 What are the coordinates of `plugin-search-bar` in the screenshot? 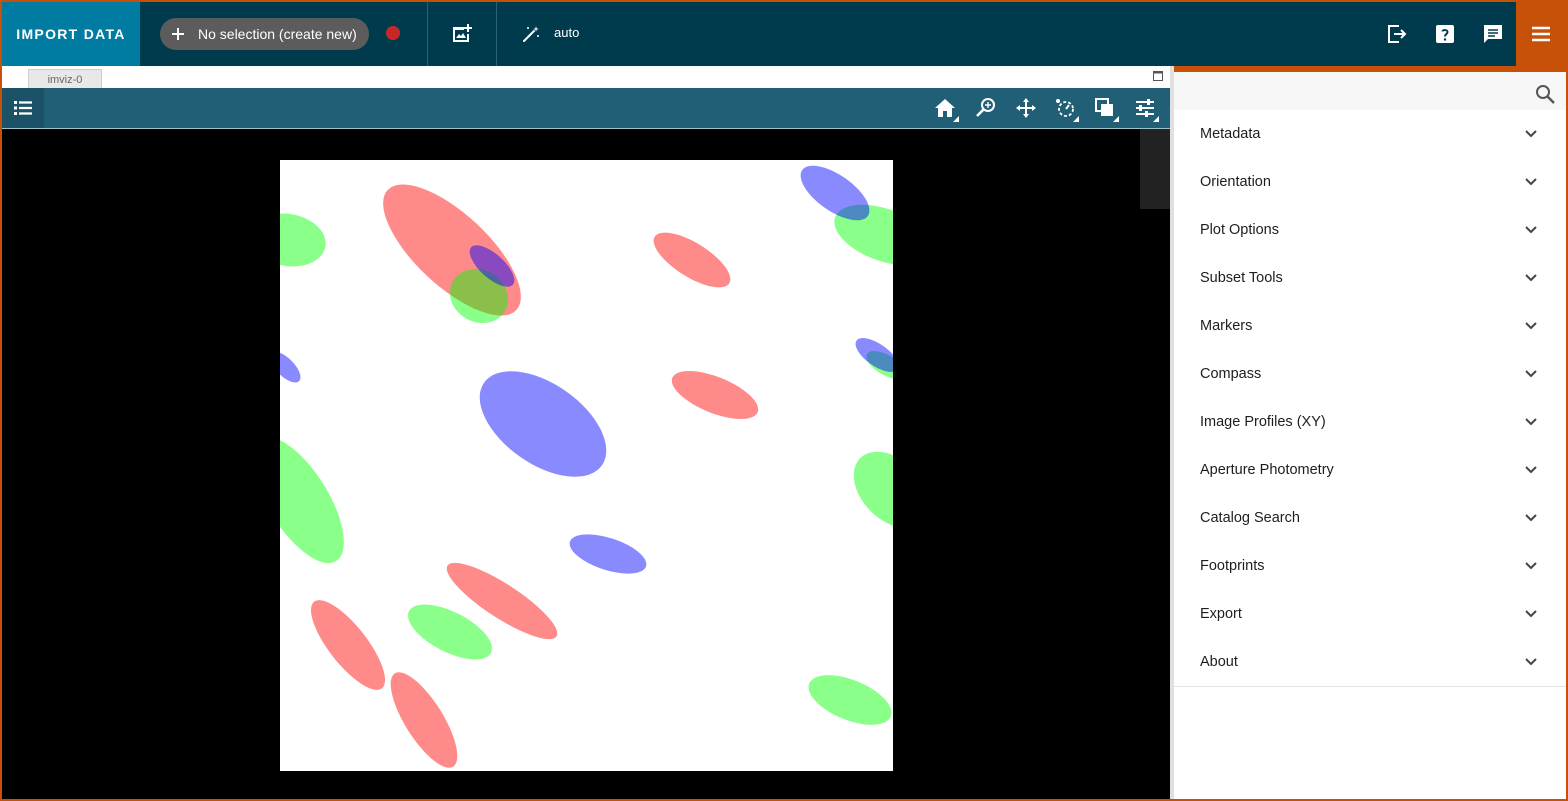 It's located at (1370, 91).